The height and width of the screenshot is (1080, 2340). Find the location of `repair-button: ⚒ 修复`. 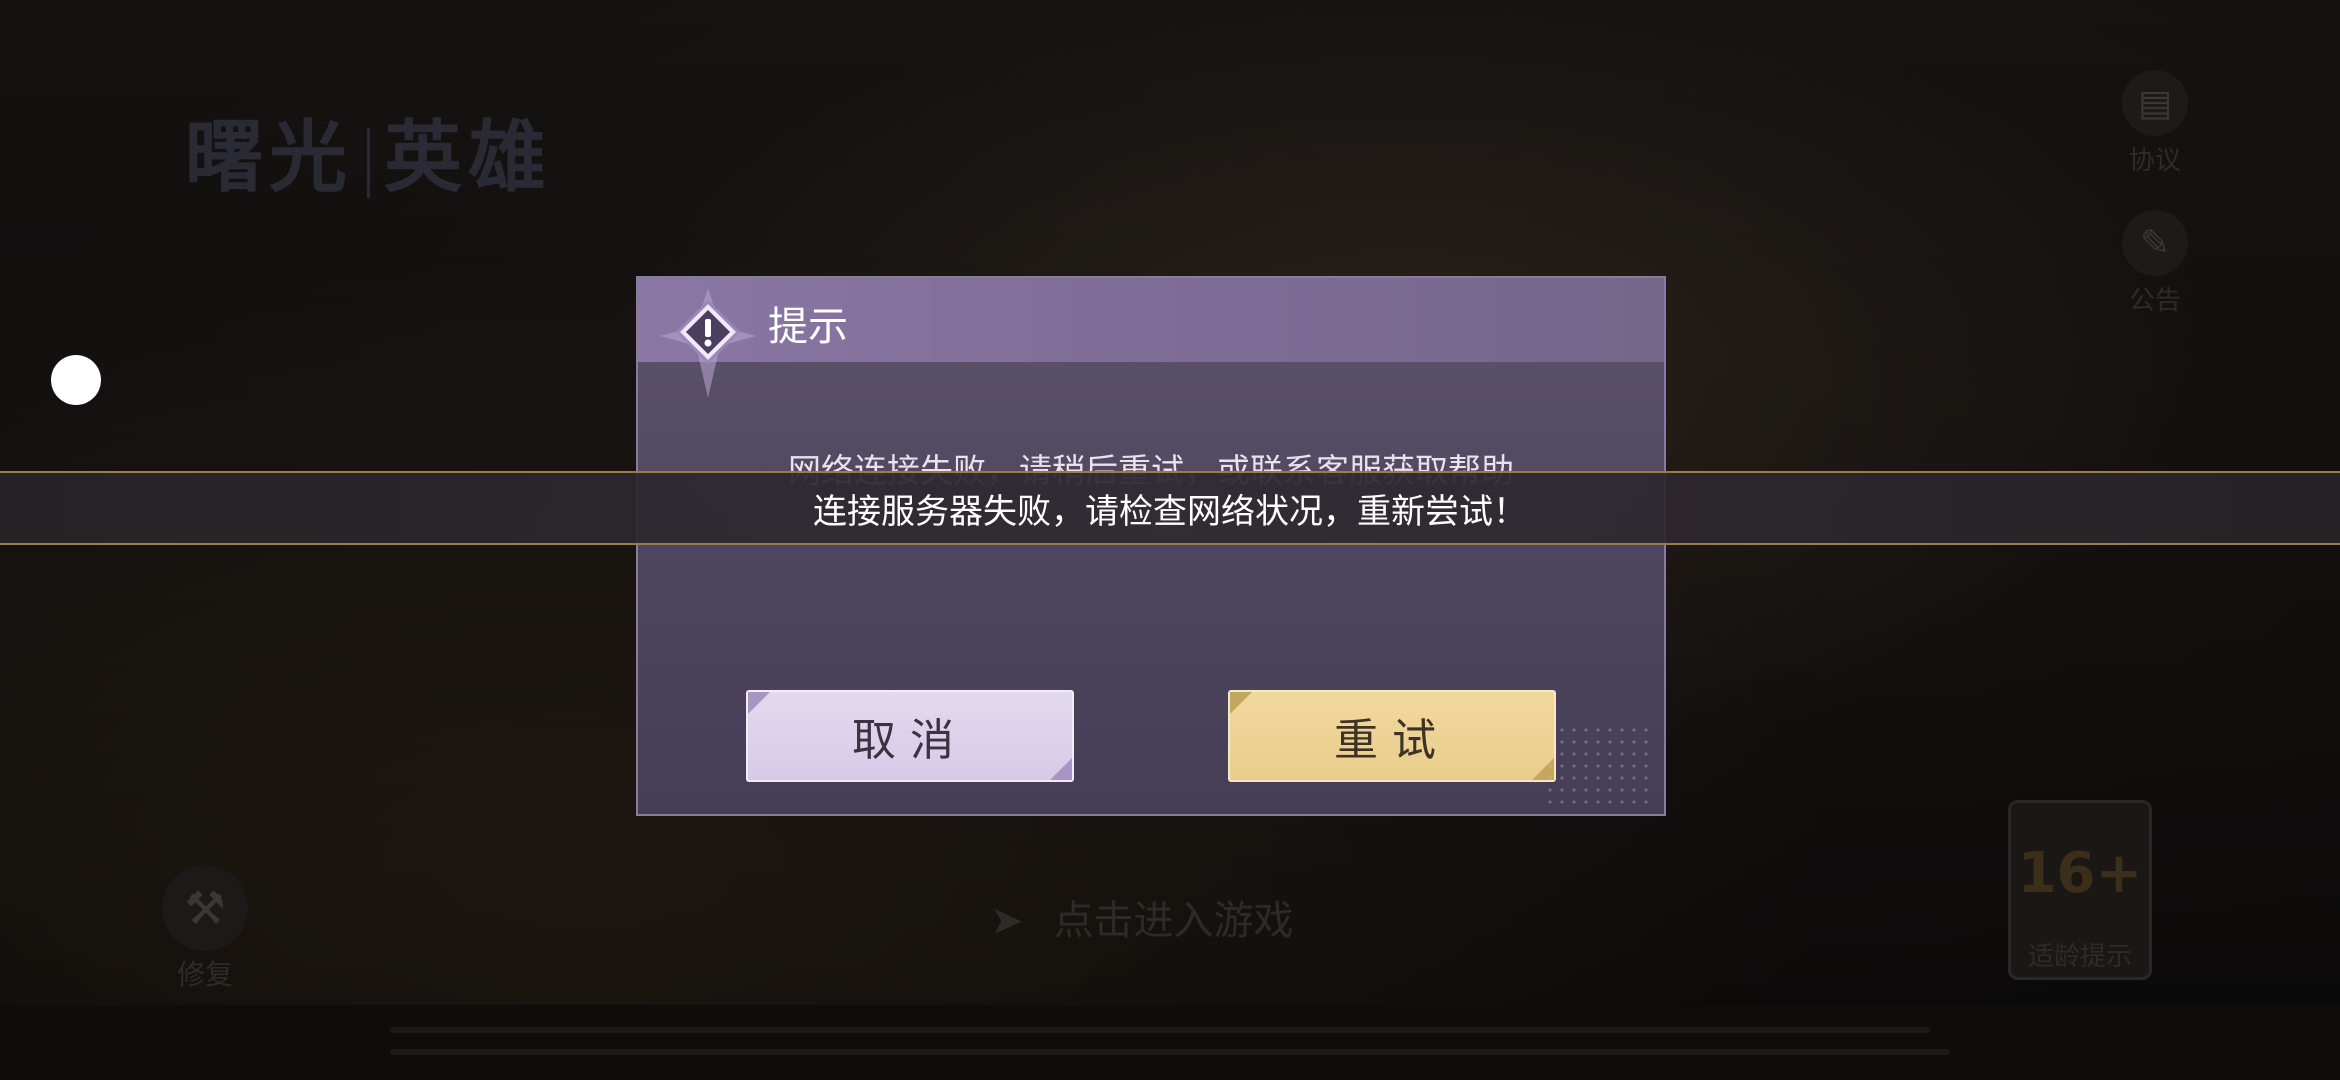

repair-button: ⚒ 修复 is located at coordinates (205, 929).